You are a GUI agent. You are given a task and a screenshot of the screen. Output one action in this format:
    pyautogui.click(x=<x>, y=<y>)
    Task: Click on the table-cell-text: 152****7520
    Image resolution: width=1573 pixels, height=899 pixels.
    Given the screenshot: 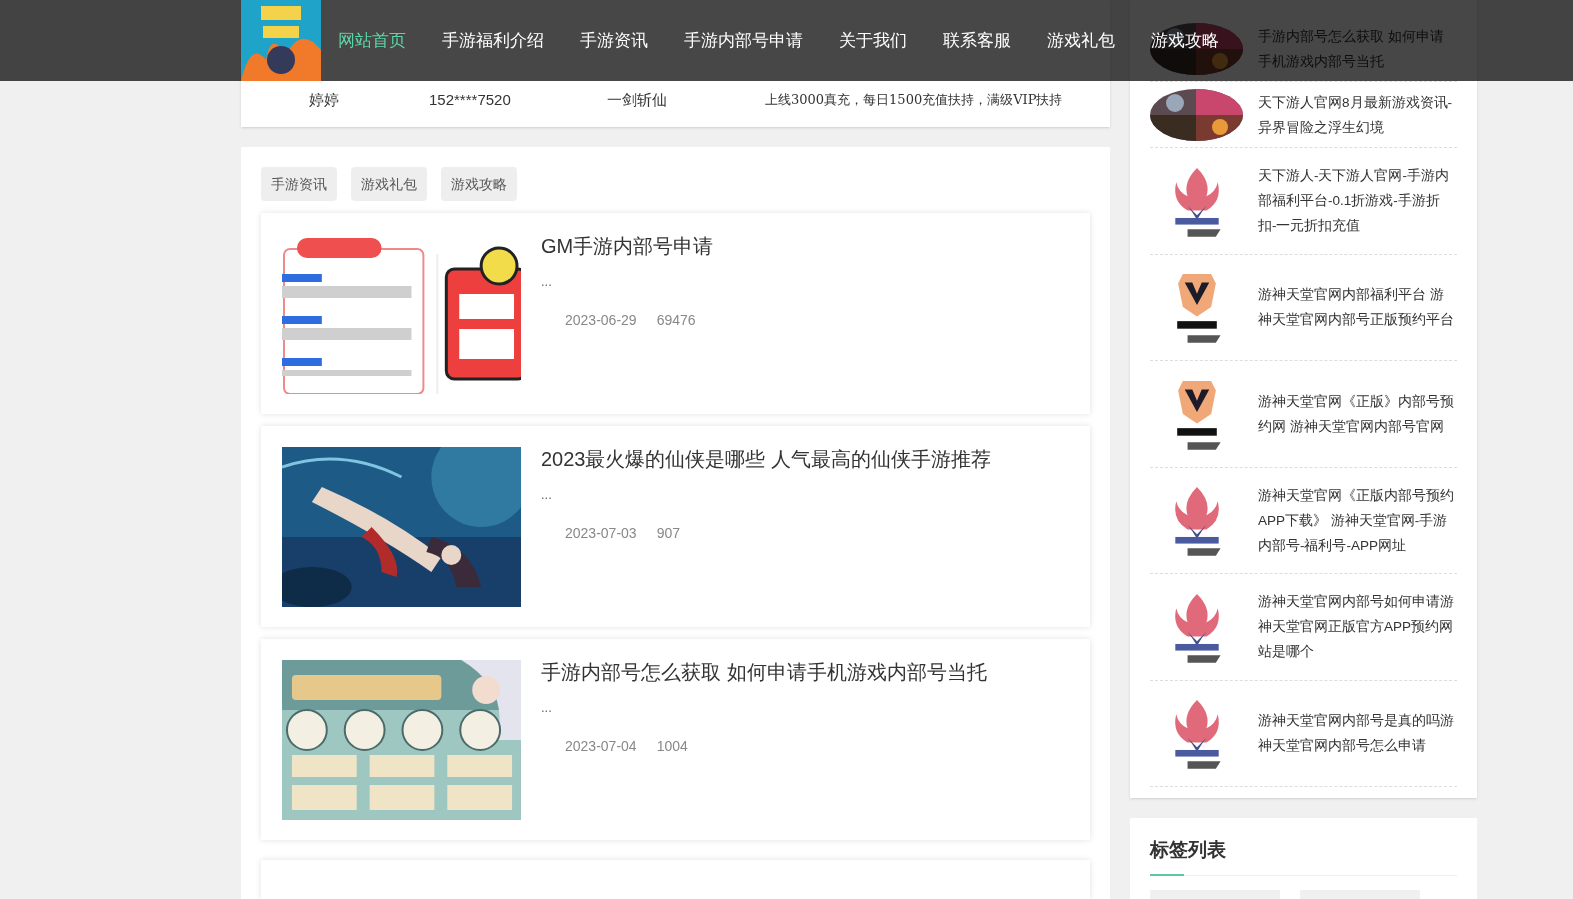 What is the action you would take?
    pyautogui.click(x=470, y=99)
    